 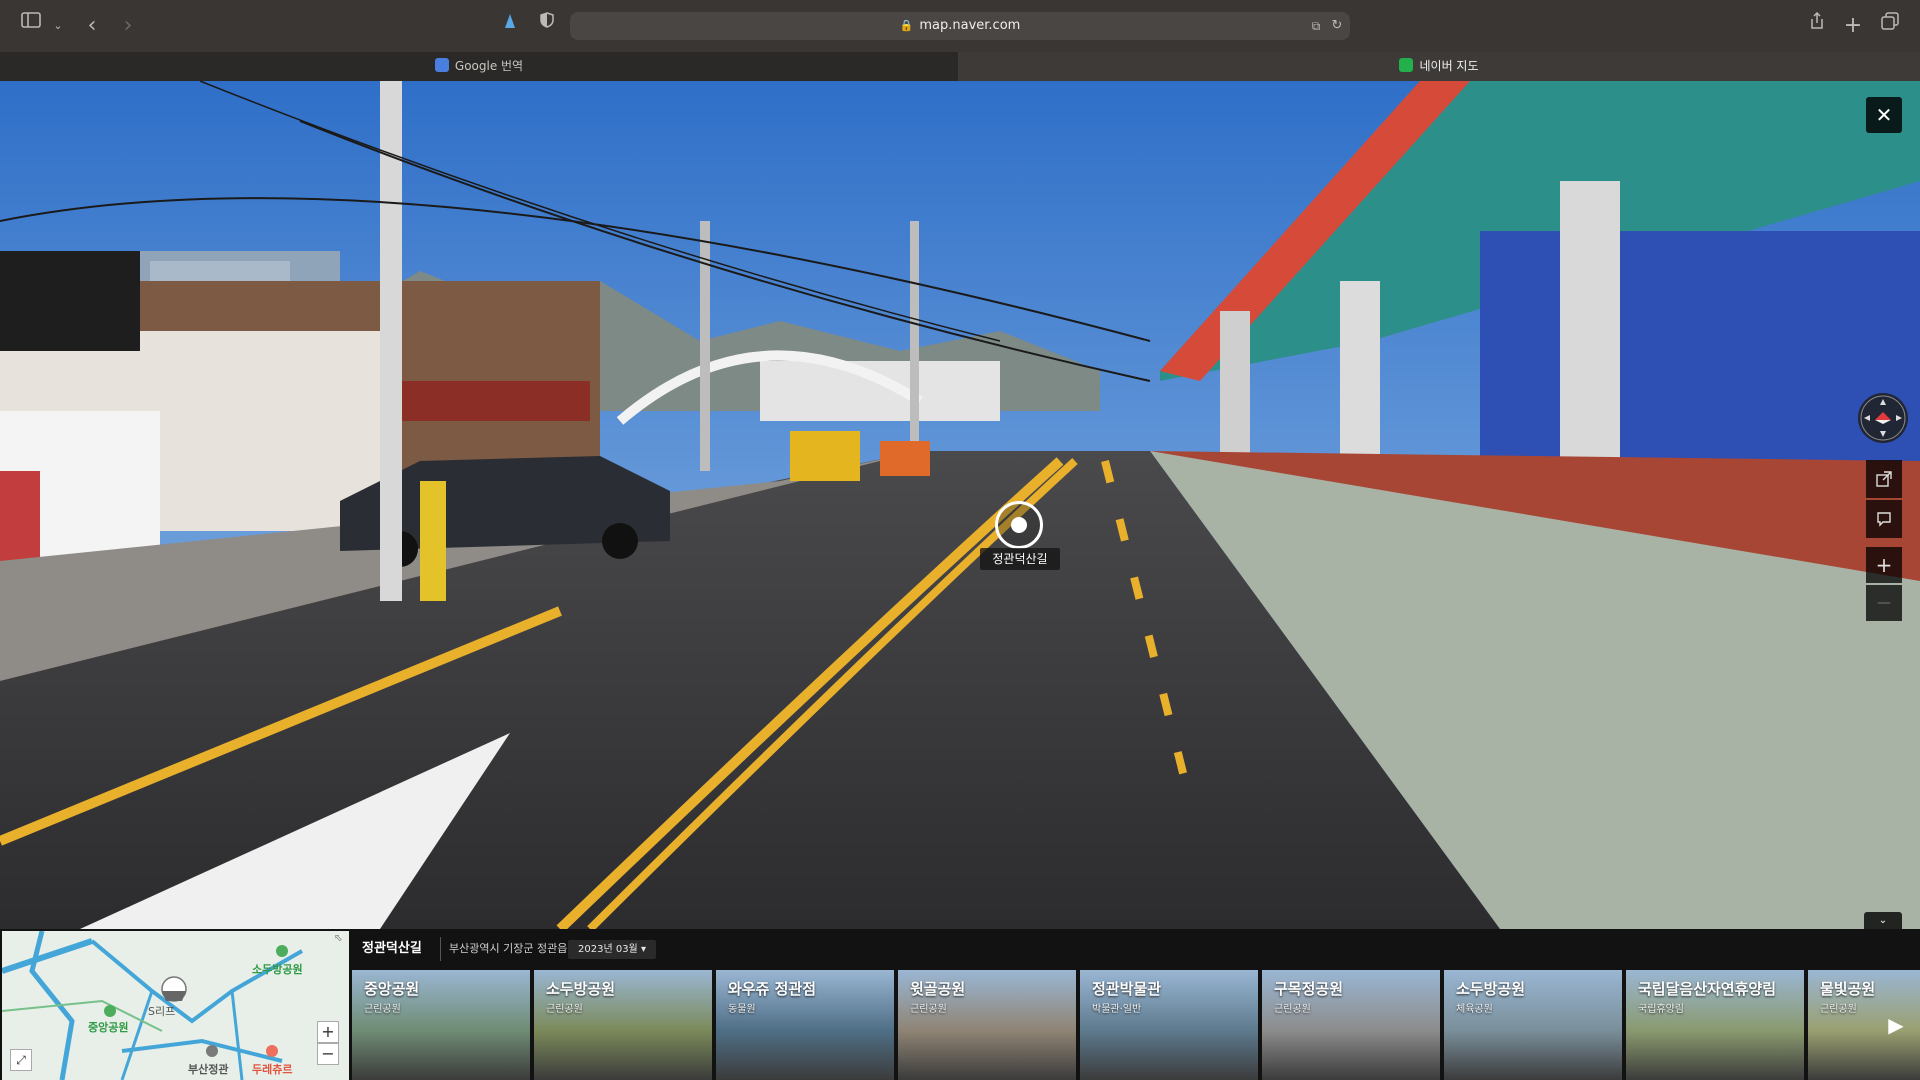 I want to click on place-category: 동물원, so click(x=742, y=1009).